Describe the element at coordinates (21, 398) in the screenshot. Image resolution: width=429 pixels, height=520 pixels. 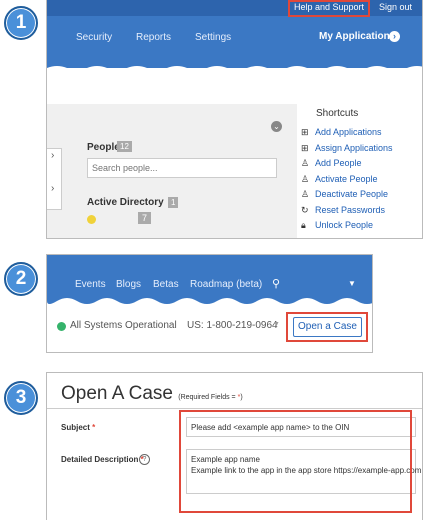
I see `step-3-badge: 3` at that location.